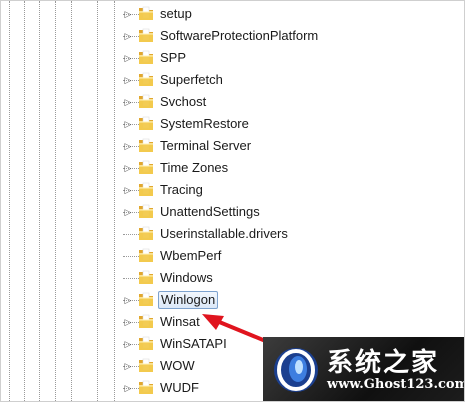  Describe the element at coordinates (194, 167) in the screenshot. I see `tree-item-label: Time Zones` at that location.